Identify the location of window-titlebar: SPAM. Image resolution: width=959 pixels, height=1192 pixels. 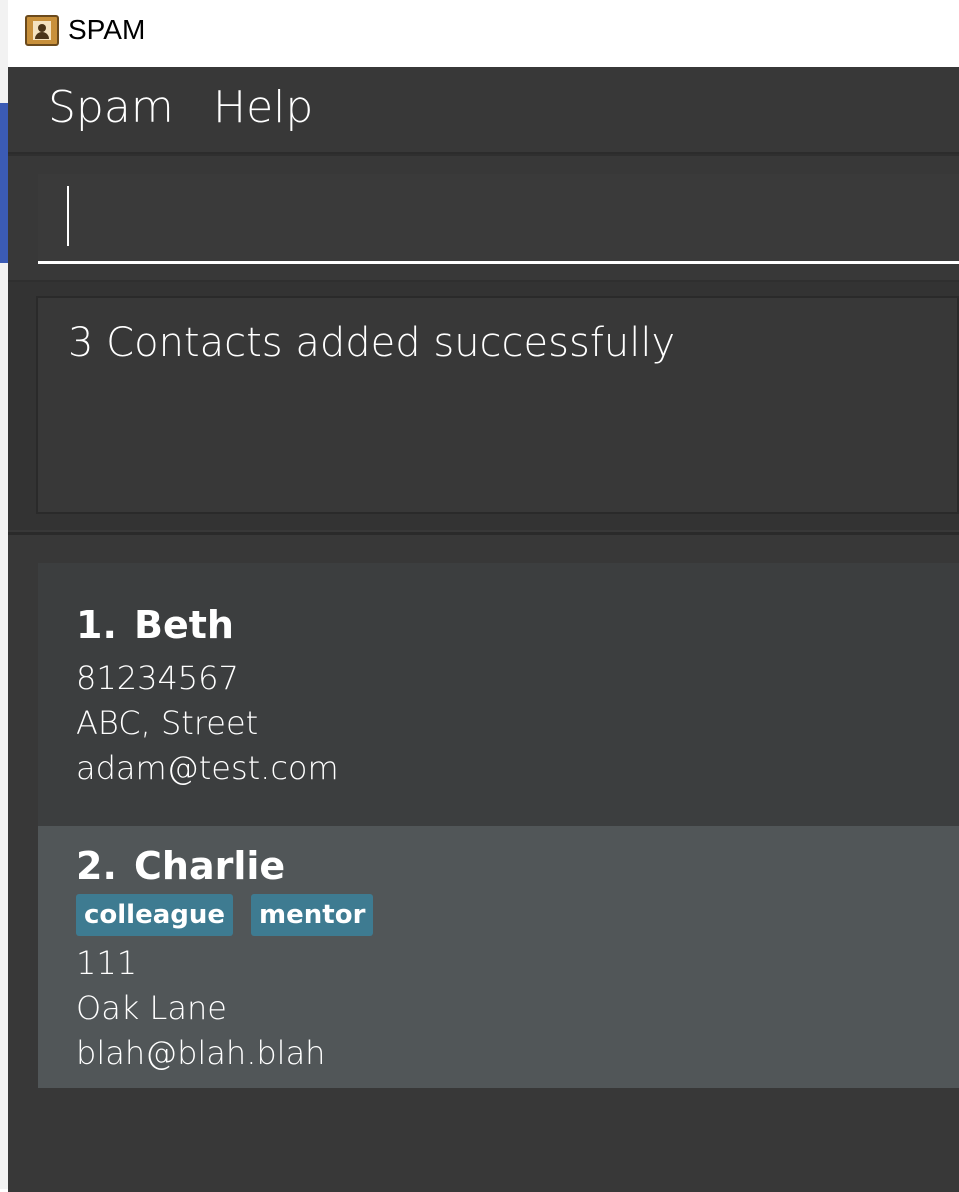
(483, 33).